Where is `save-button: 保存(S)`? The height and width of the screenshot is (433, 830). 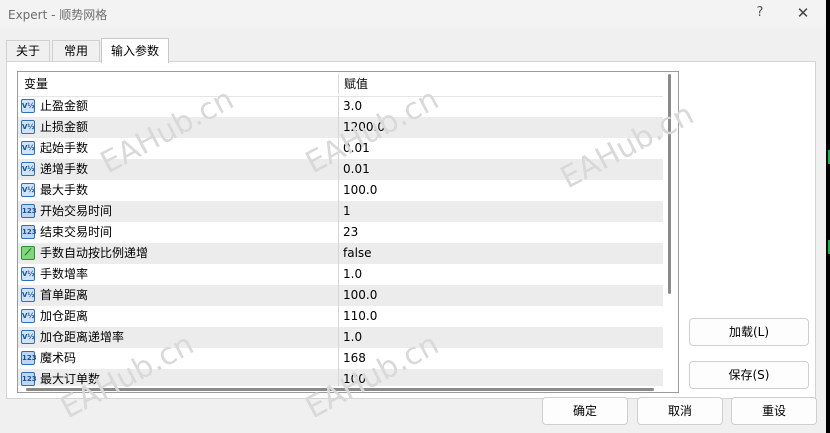
save-button: 保存(S) is located at coordinates (749, 375).